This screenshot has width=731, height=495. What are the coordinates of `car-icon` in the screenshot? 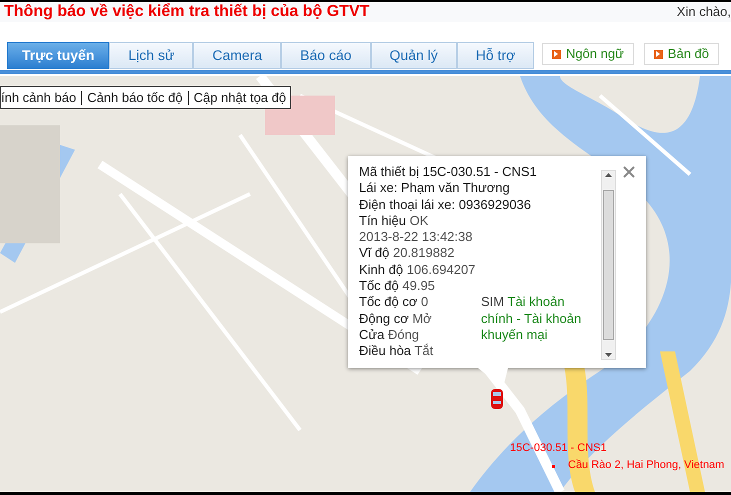 It's located at (497, 399).